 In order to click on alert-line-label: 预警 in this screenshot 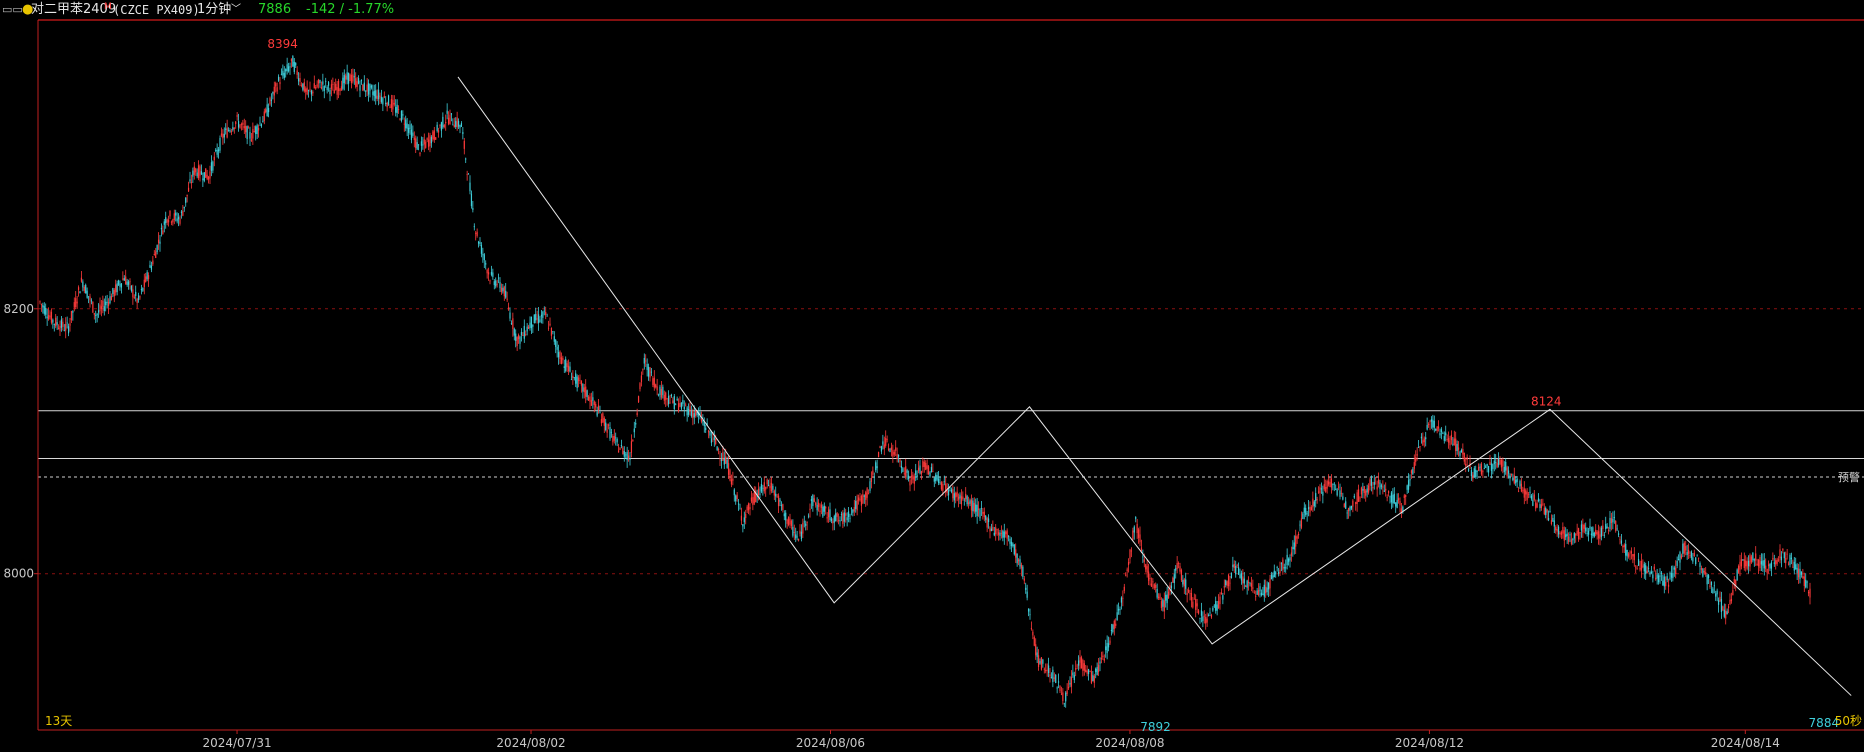, I will do `click(1849, 477)`.